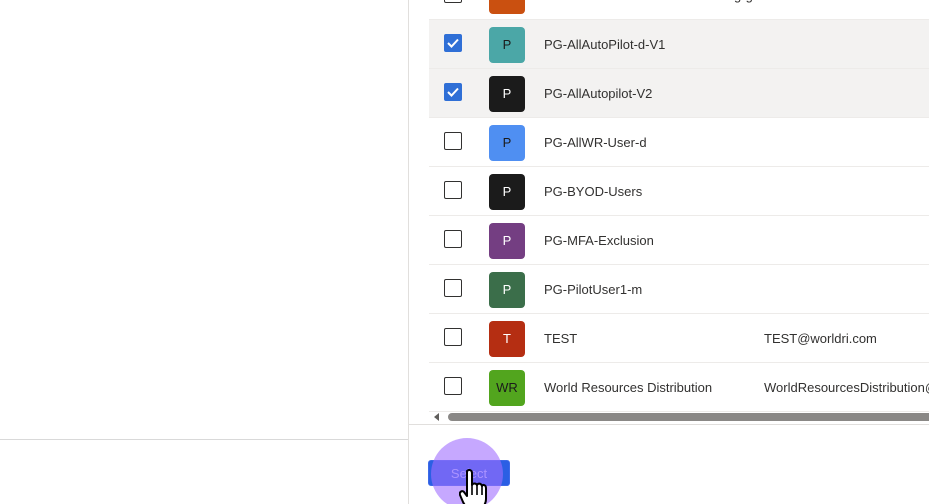 This screenshot has width=929, height=504. Describe the element at coordinates (507, 388) in the screenshot. I see `group-avatar: WR` at that location.